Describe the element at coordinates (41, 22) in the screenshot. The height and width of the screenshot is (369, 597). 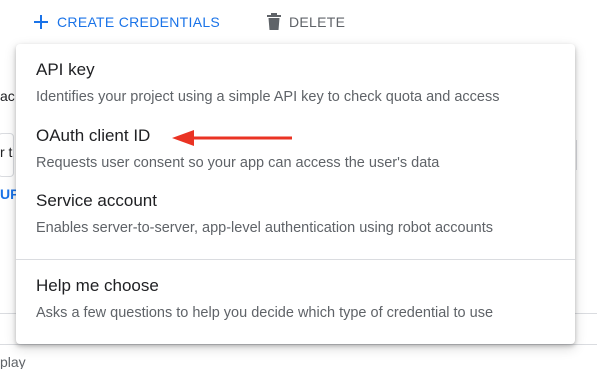
I see `plus-icon` at that location.